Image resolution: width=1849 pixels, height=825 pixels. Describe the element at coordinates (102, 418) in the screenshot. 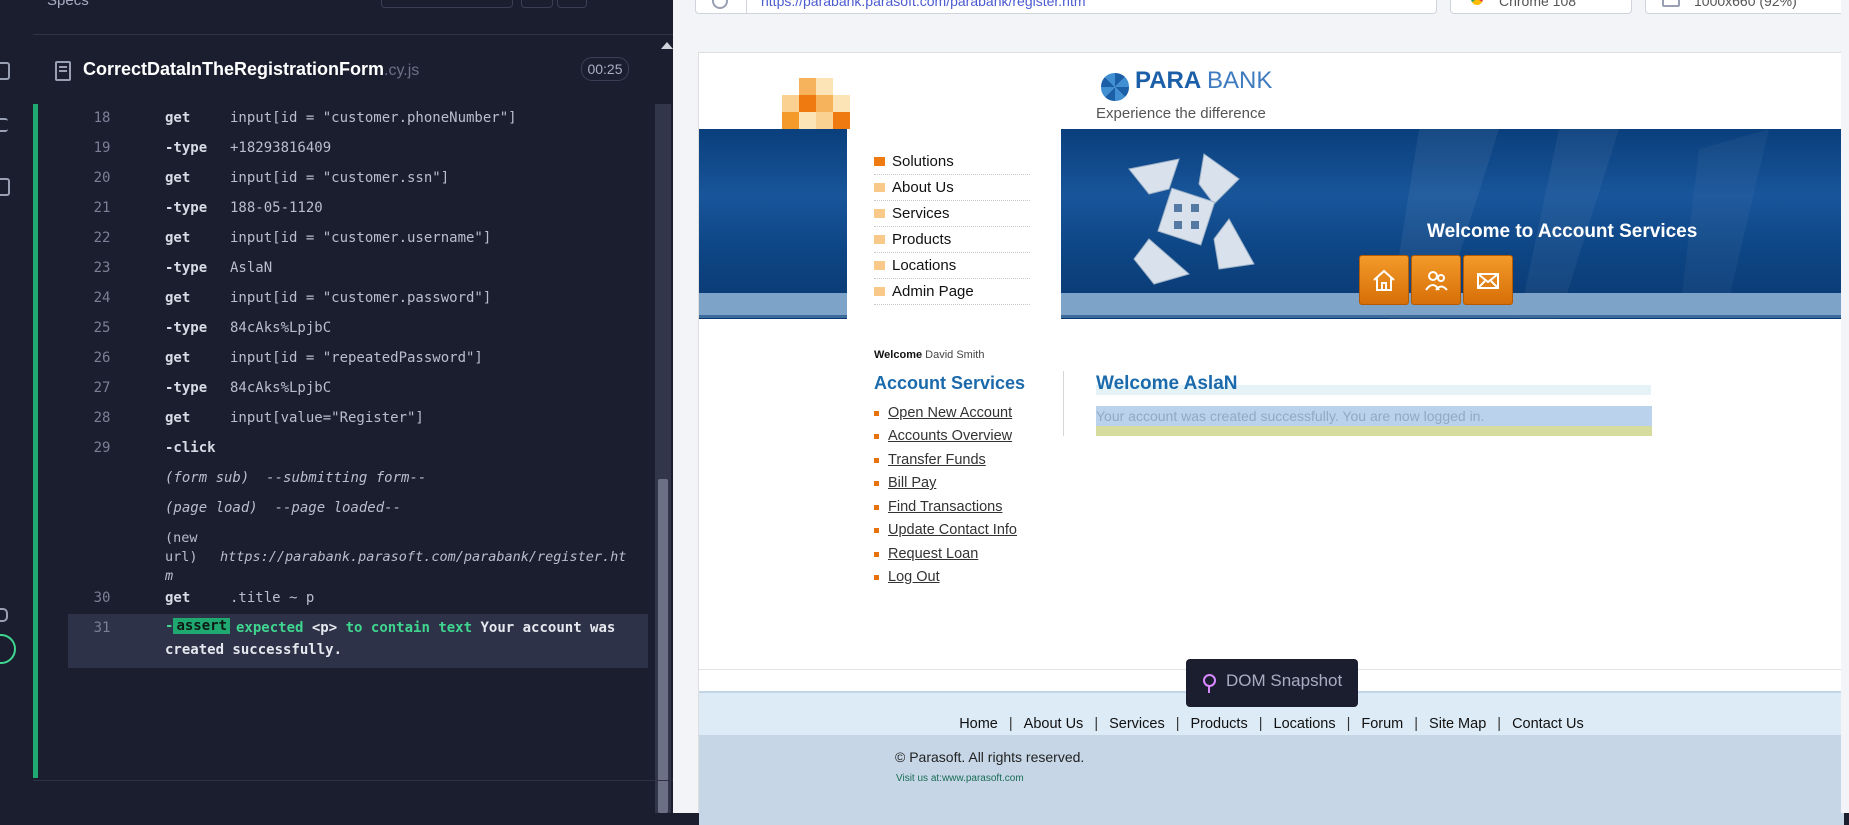

I see `command-number: 28` at that location.